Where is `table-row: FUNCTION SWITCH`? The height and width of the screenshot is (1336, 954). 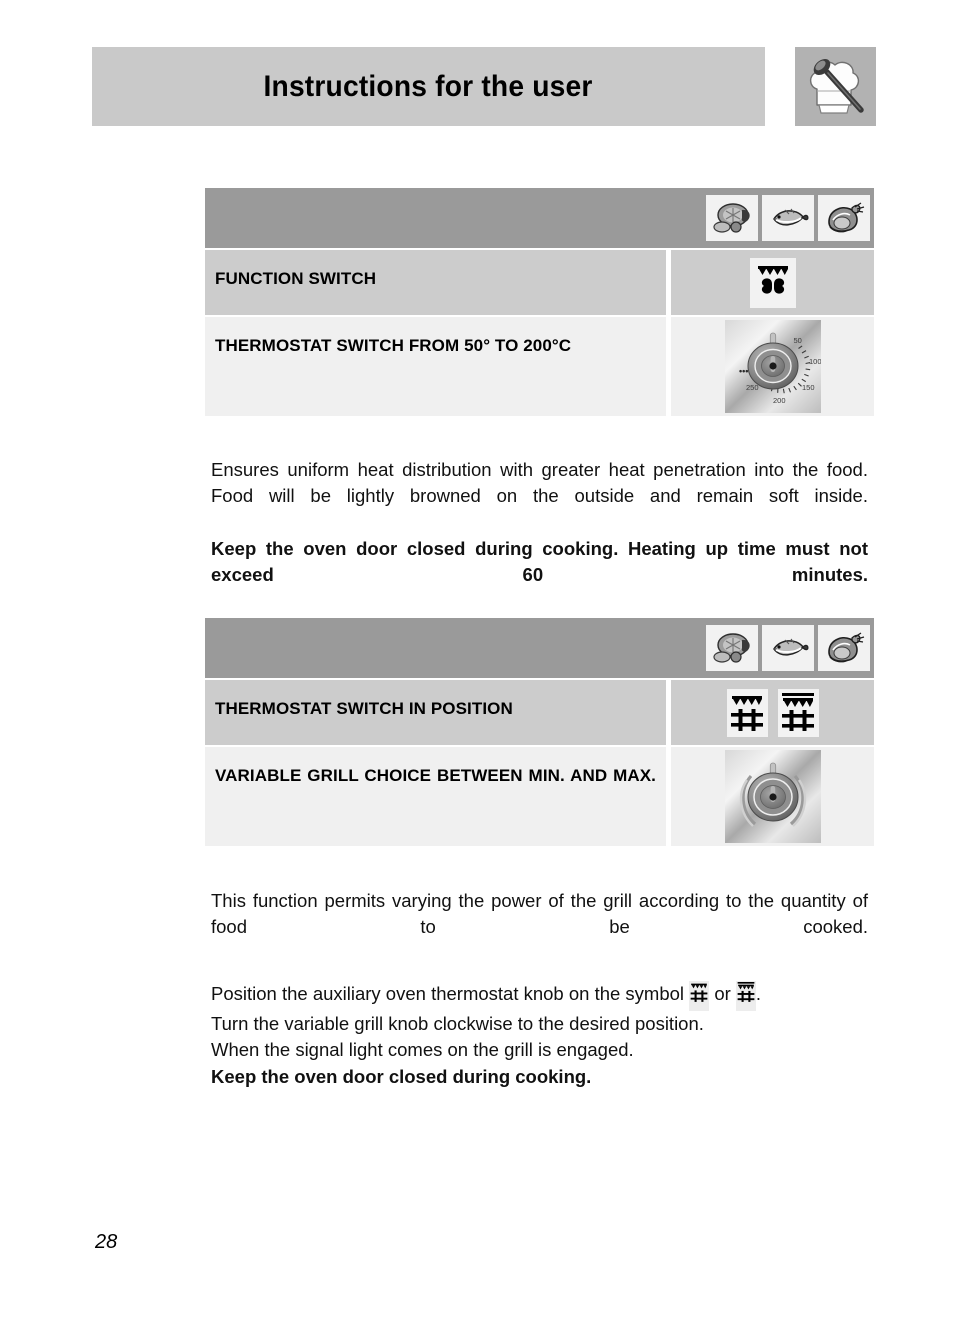 table-row: FUNCTION SWITCH is located at coordinates (539, 282).